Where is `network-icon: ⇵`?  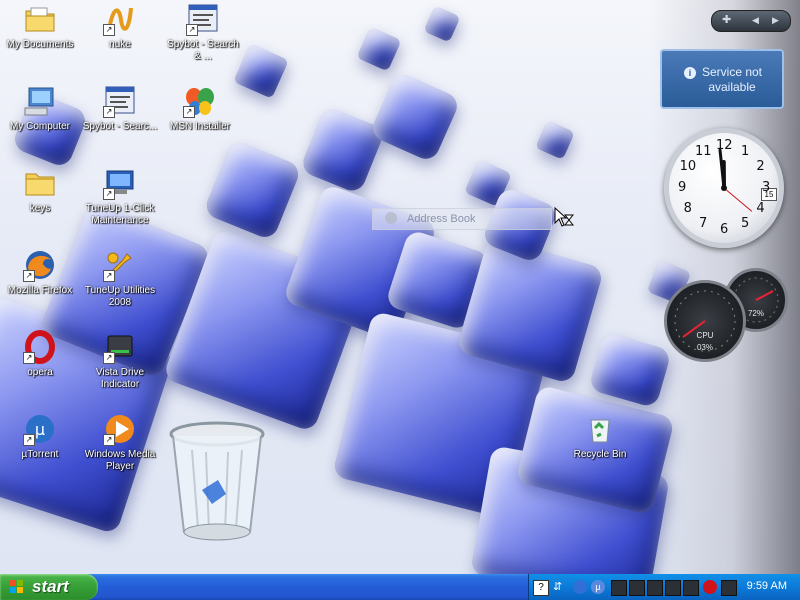 network-icon: ⇵ is located at coordinates (560, 587).